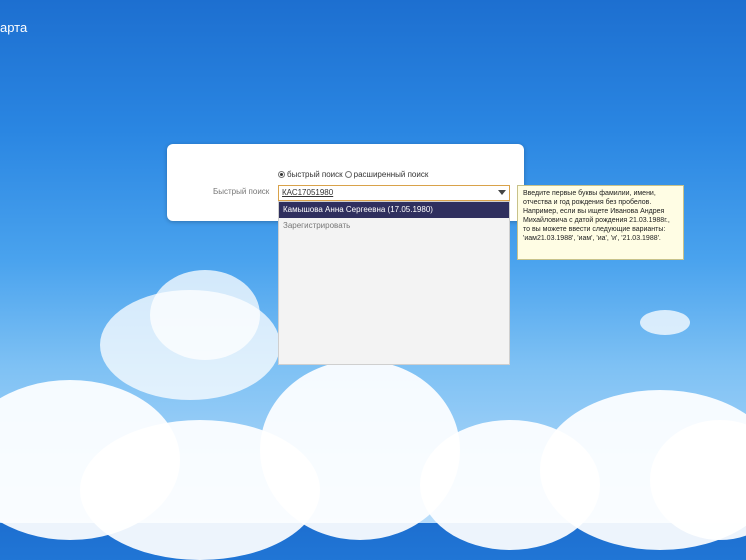 The height and width of the screenshot is (560, 746). What do you see at coordinates (348, 174) in the screenshot?
I see `radio-advanced-search` at bounding box center [348, 174].